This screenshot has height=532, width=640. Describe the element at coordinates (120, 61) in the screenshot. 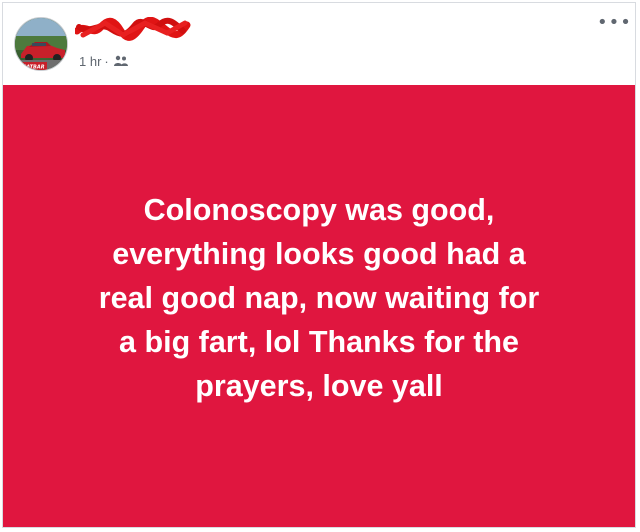

I see `friends-icon` at that location.